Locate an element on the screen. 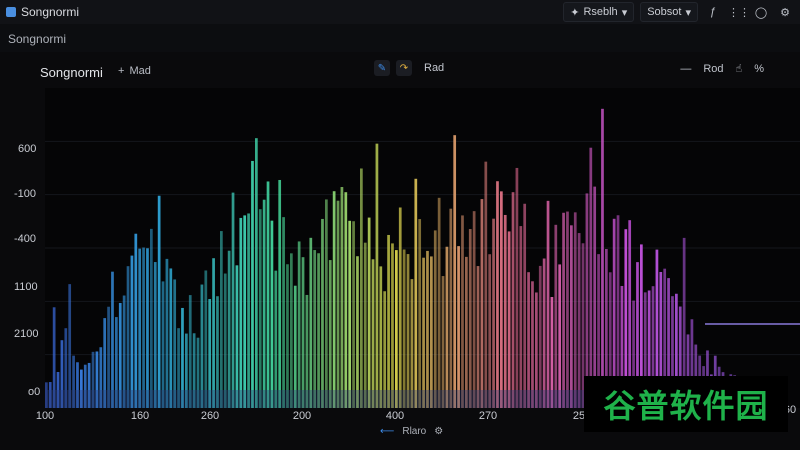 Image resolution: width=800 pixels, height=450 pixels. menu-icon: ⋮⋮ is located at coordinates (739, 12).